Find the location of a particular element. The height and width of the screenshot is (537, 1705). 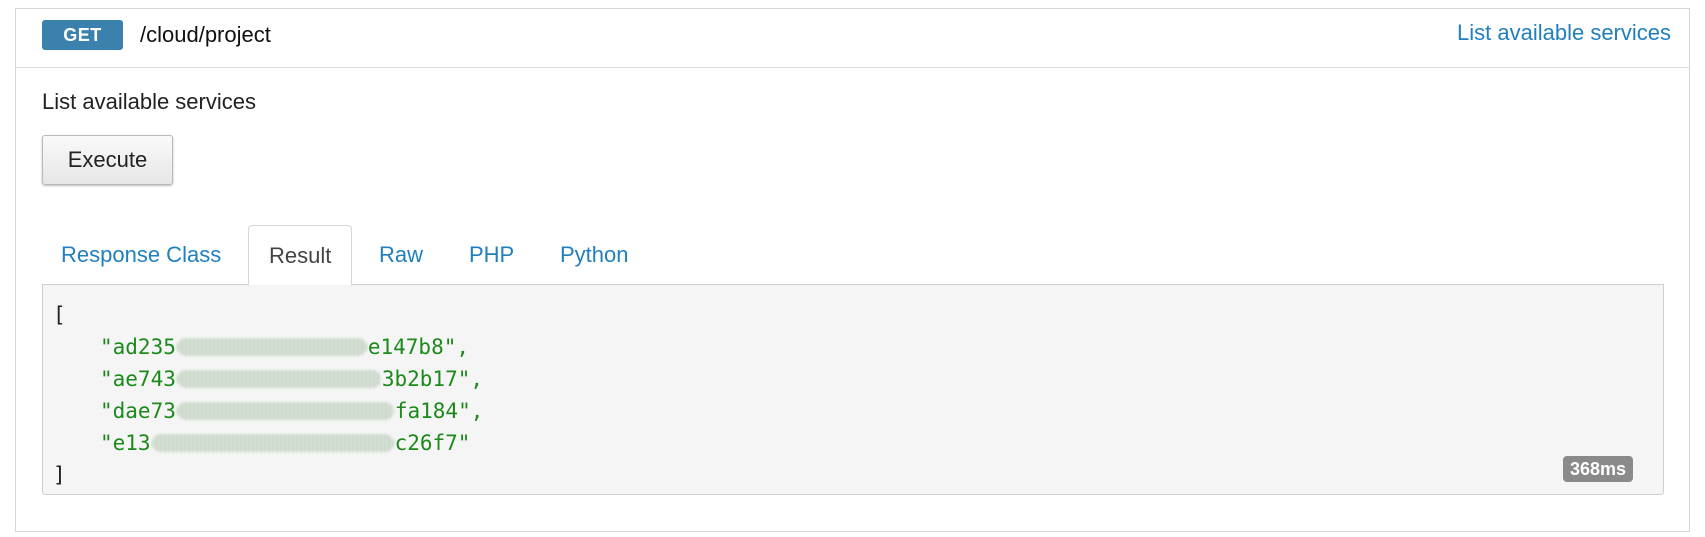

json-array-item: "e13 c26f7" is located at coordinates (268, 443).